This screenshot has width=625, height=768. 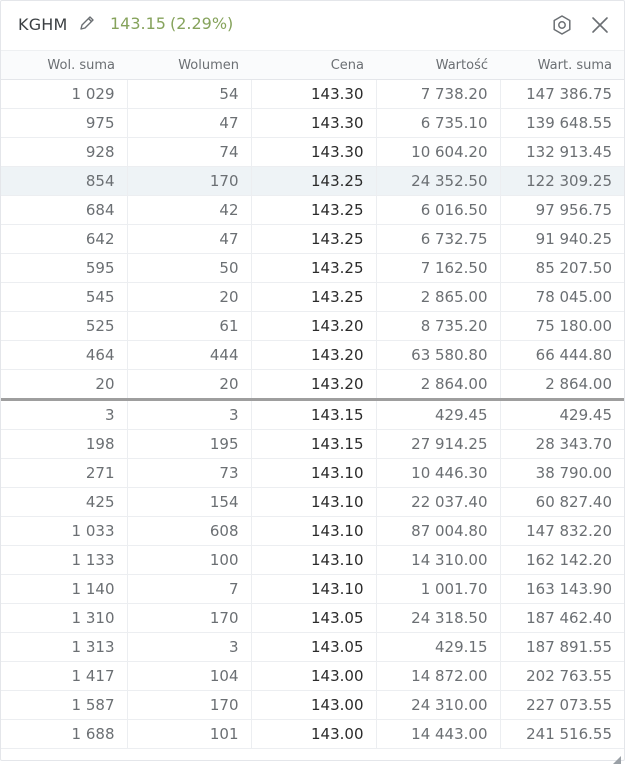 What do you see at coordinates (189, 181) in the screenshot?
I see `cell-volume: 170` at bounding box center [189, 181].